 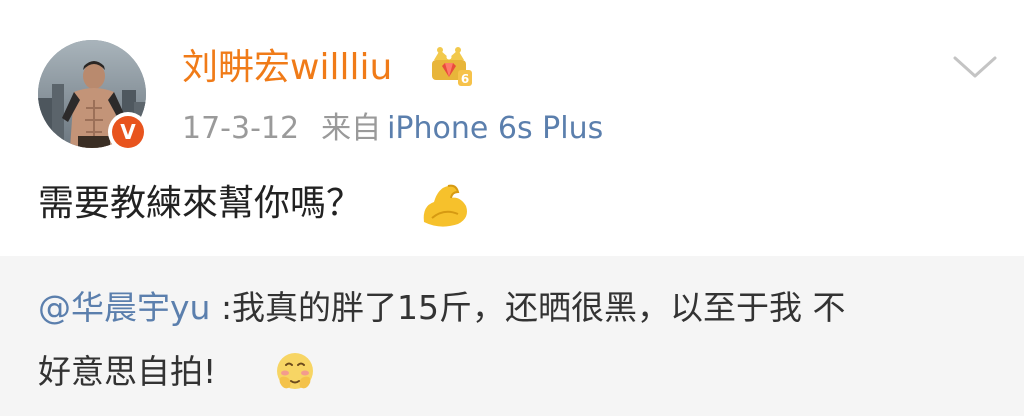 I want to click on flexed-biceps-icon, so click(x=445, y=205).